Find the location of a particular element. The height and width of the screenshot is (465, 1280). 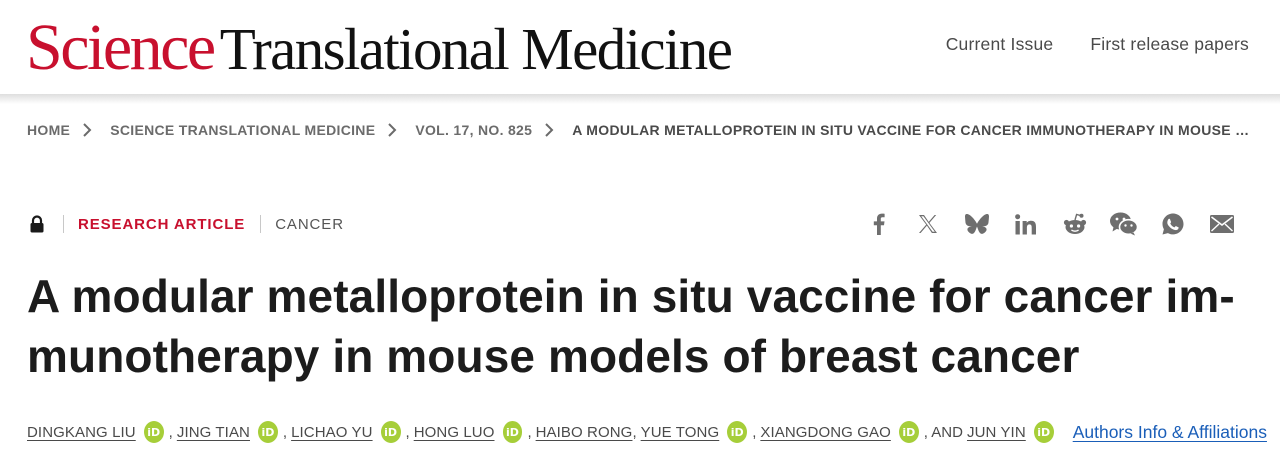

bluesky-icon is located at coordinates (976, 224).